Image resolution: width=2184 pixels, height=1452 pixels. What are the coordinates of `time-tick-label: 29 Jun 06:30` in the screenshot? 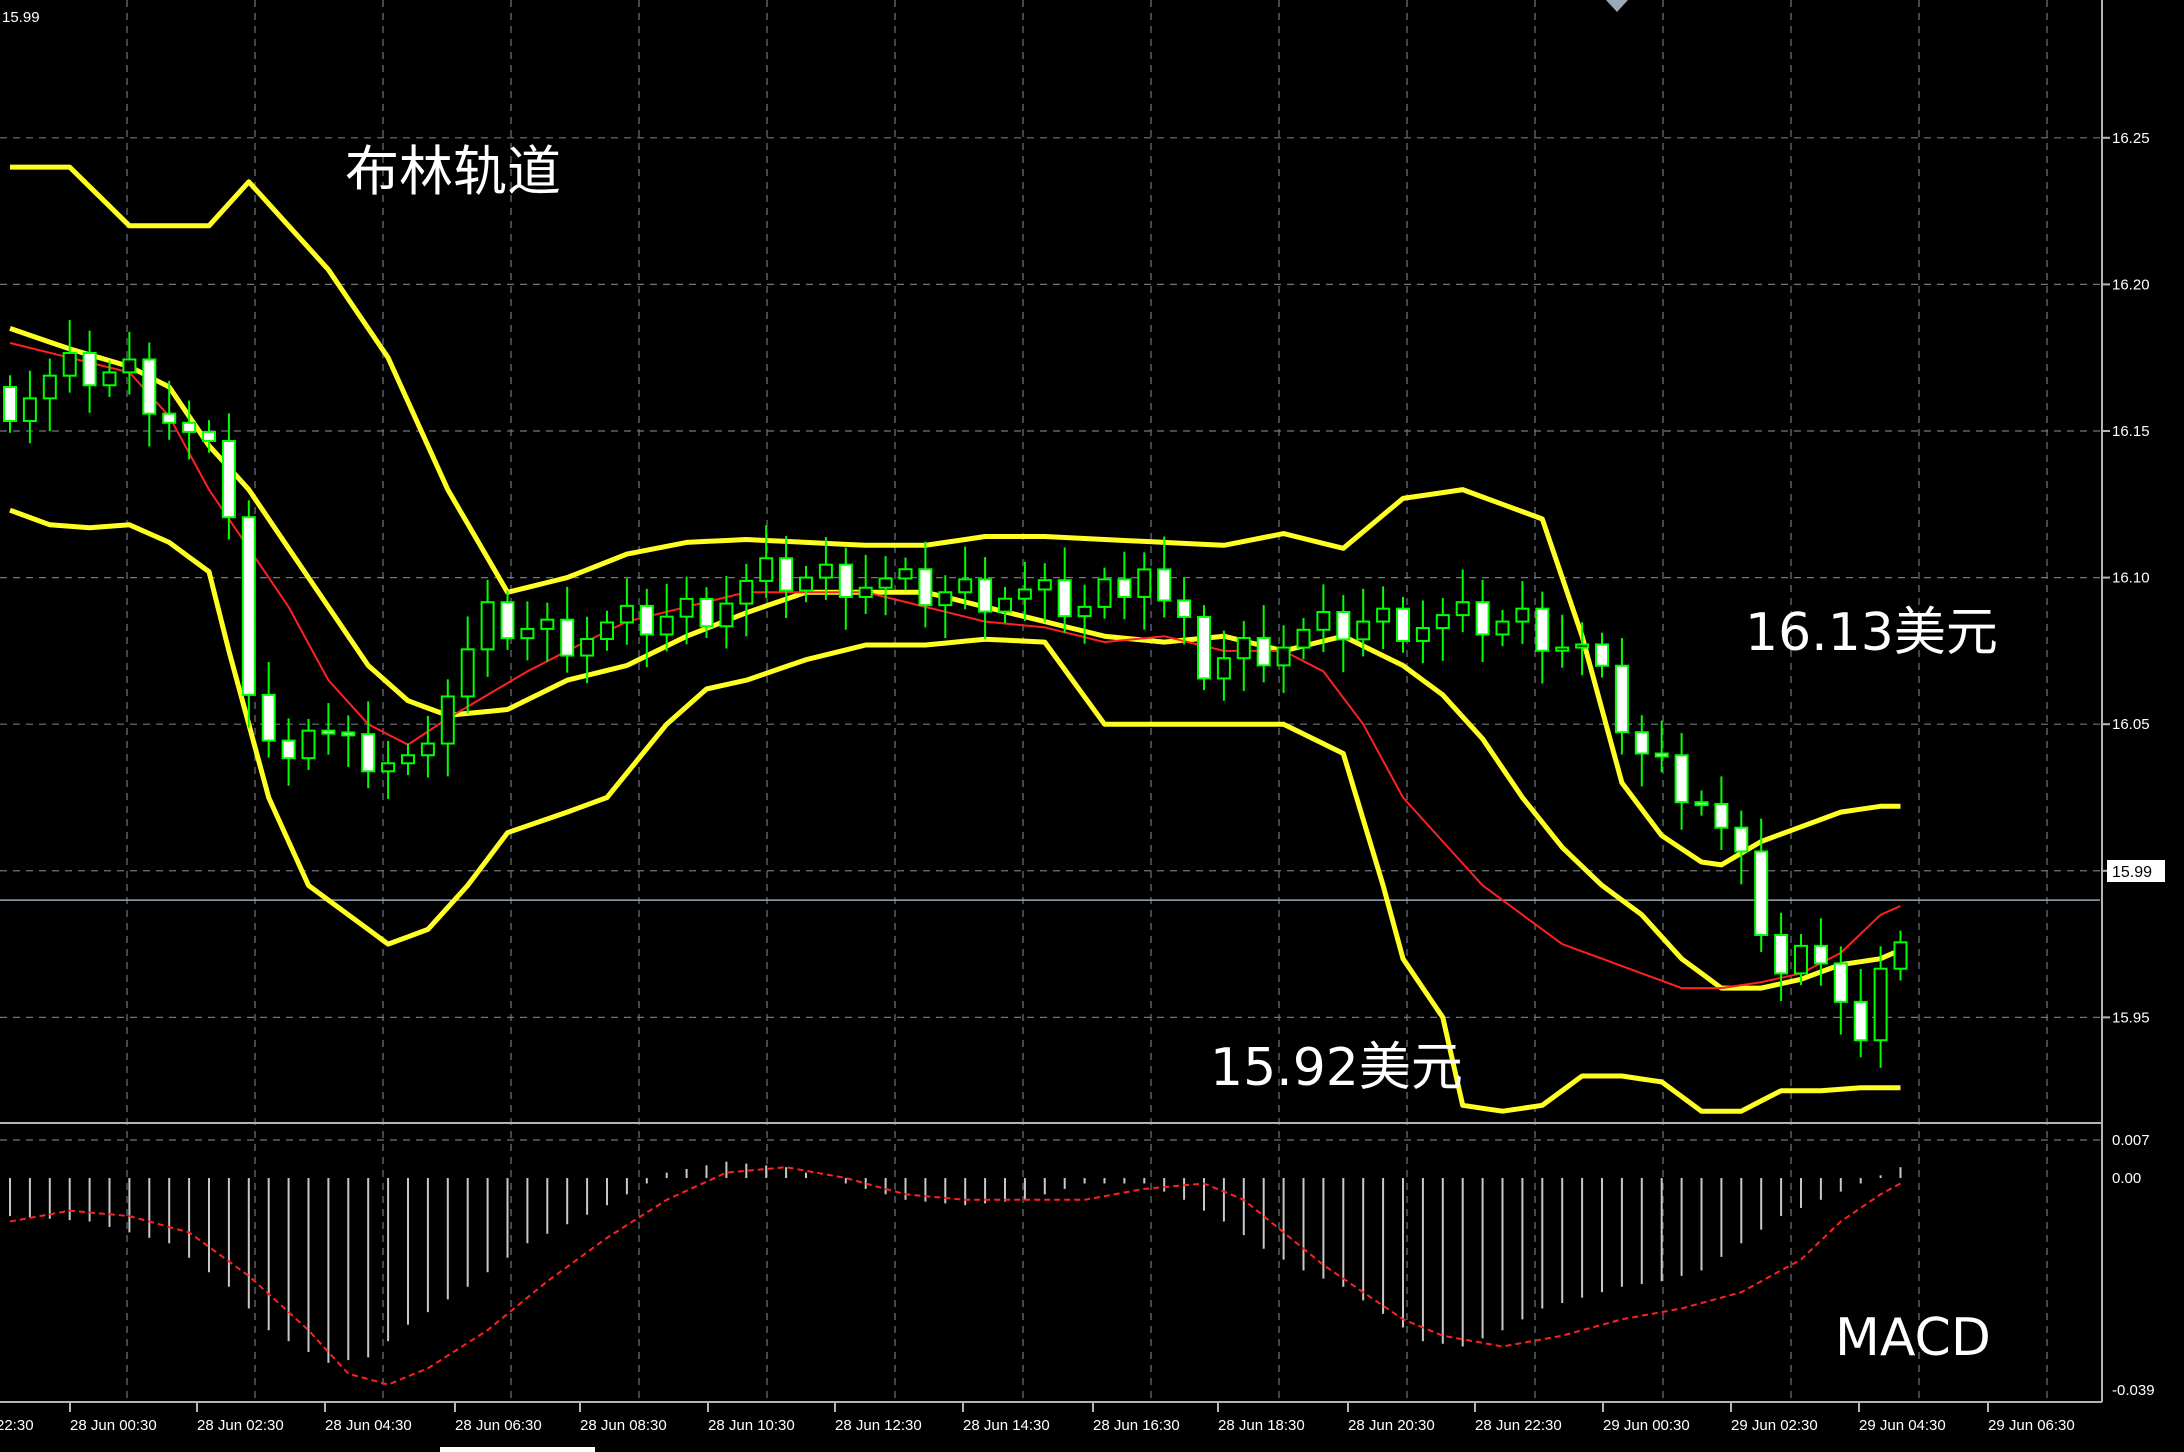 It's located at (2031, 1425).